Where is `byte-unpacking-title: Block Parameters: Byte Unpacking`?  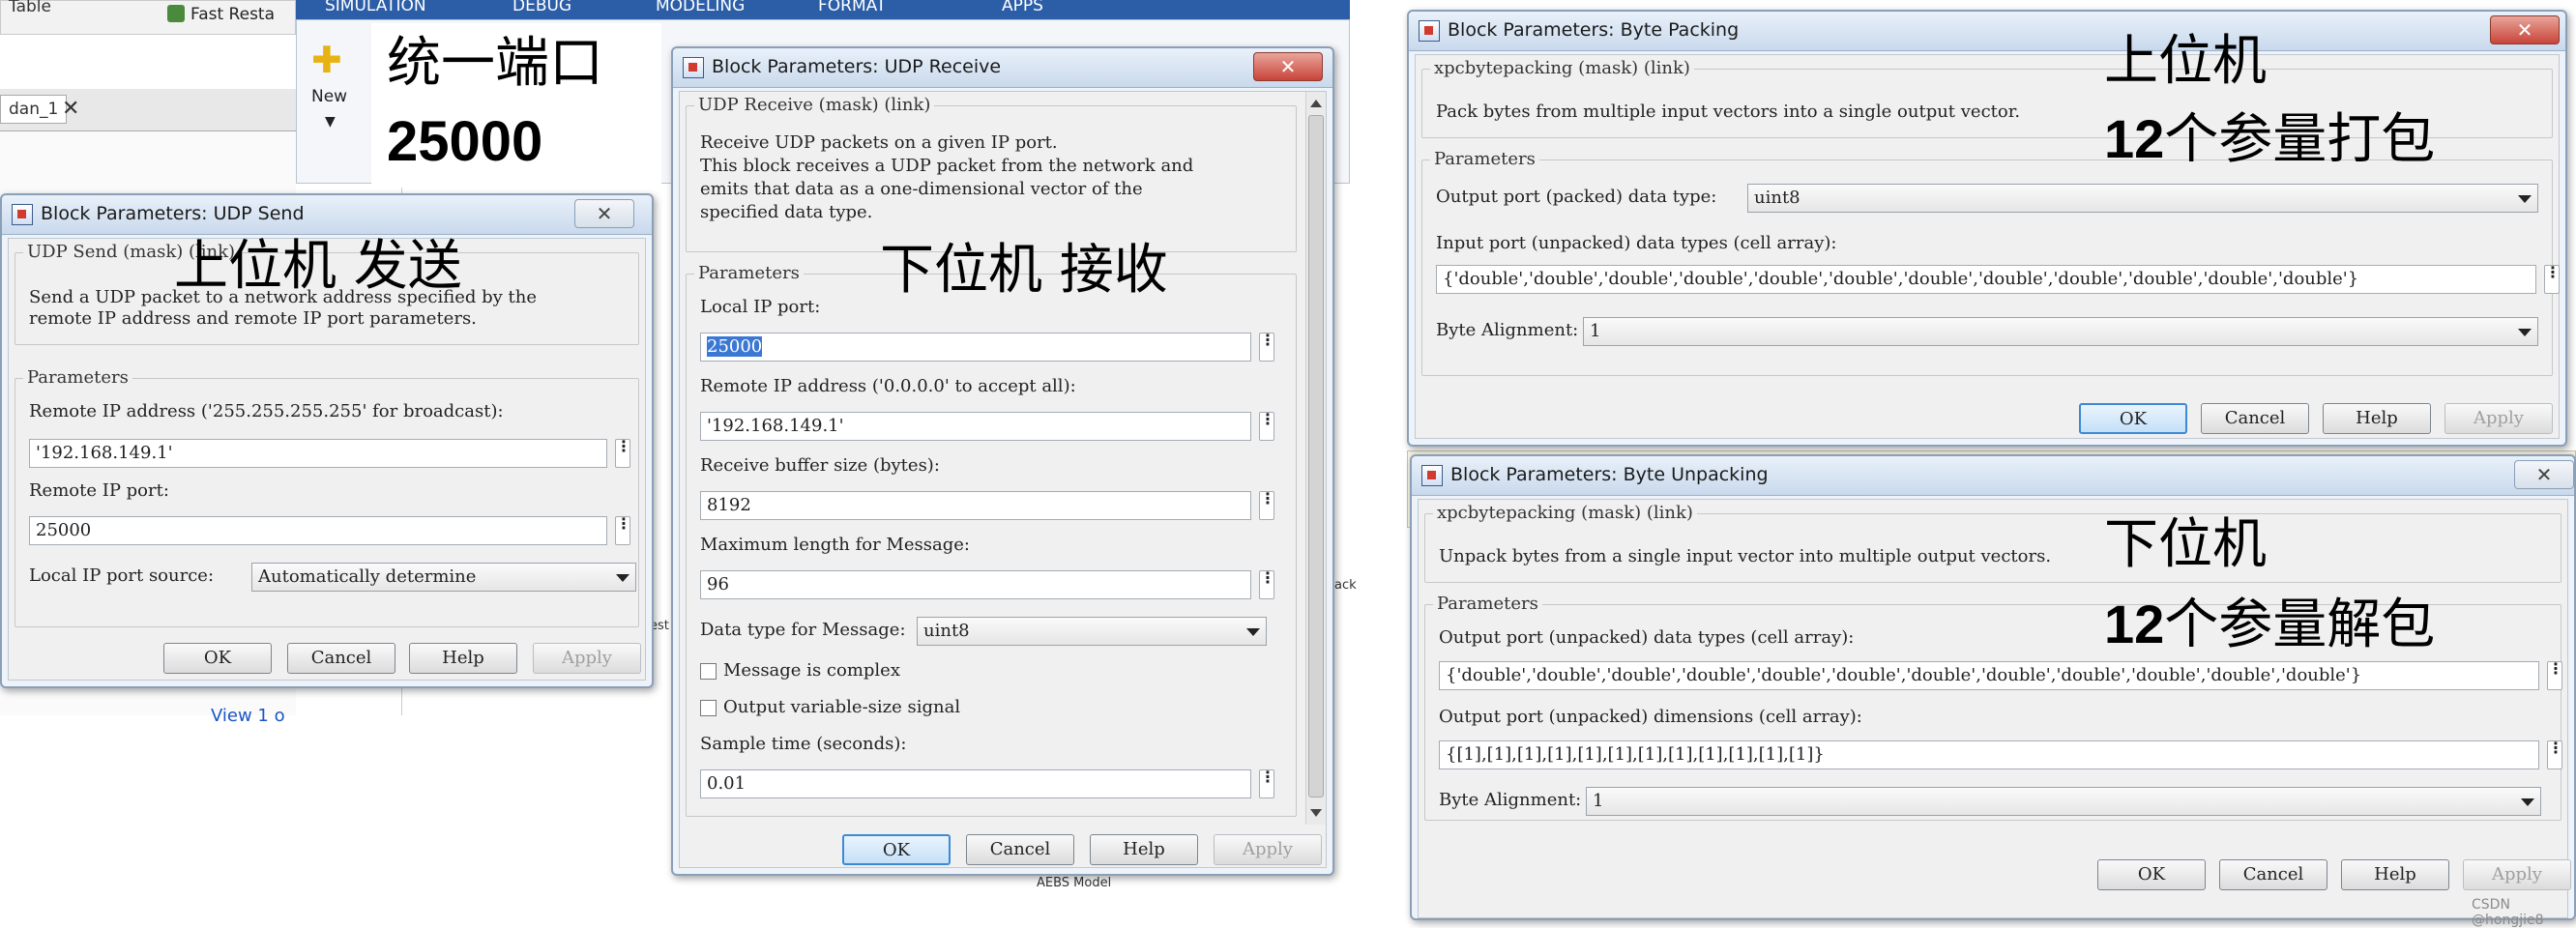
byte-unpacking-title: Block Parameters: Byte Unpacking is located at coordinates (1609, 474).